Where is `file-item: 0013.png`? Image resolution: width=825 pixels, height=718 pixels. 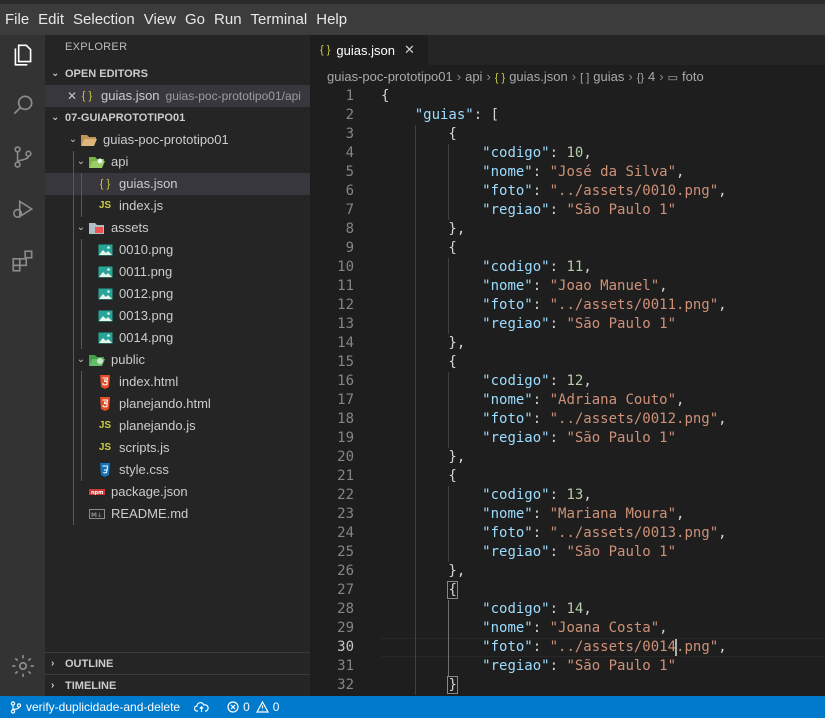 file-item: 0013.png is located at coordinates (177, 316).